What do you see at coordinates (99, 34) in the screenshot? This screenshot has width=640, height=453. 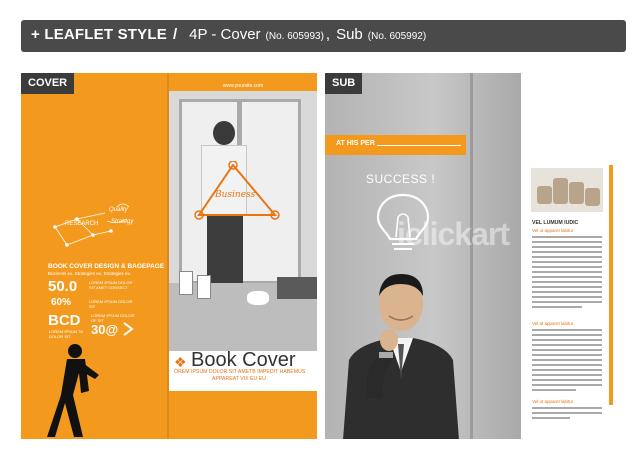 I see `header-title: + LEAFLET STYLE` at bounding box center [99, 34].